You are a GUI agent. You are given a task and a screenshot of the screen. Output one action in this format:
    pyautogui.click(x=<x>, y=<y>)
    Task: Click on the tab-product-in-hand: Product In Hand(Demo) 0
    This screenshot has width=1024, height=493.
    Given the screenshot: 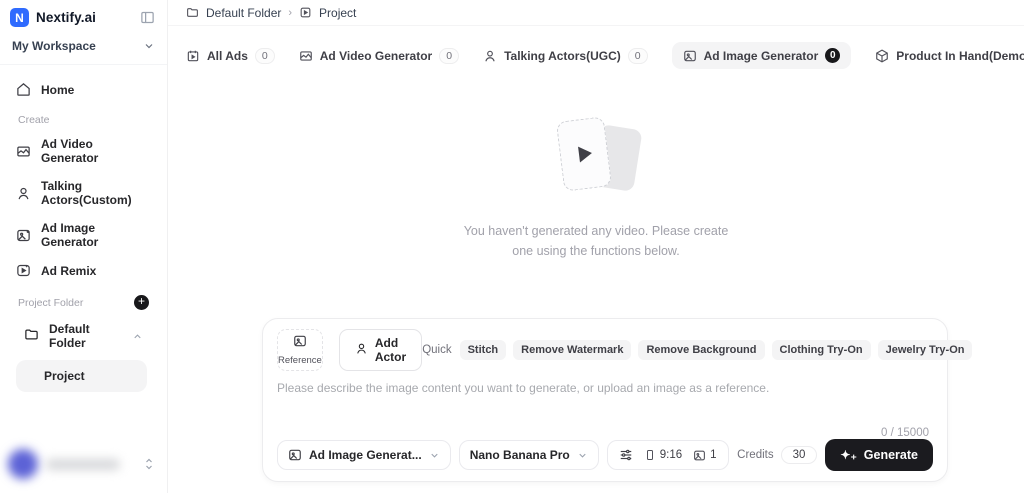 What is the action you would take?
    pyautogui.click(x=949, y=56)
    